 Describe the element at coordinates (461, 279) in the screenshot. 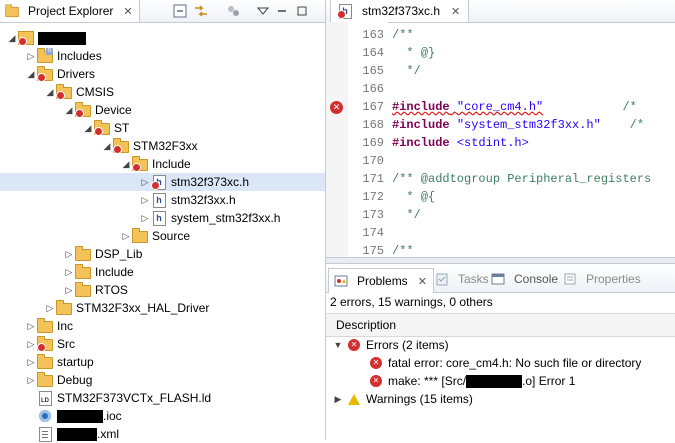

I see `tab-tasks: Tasks` at that location.